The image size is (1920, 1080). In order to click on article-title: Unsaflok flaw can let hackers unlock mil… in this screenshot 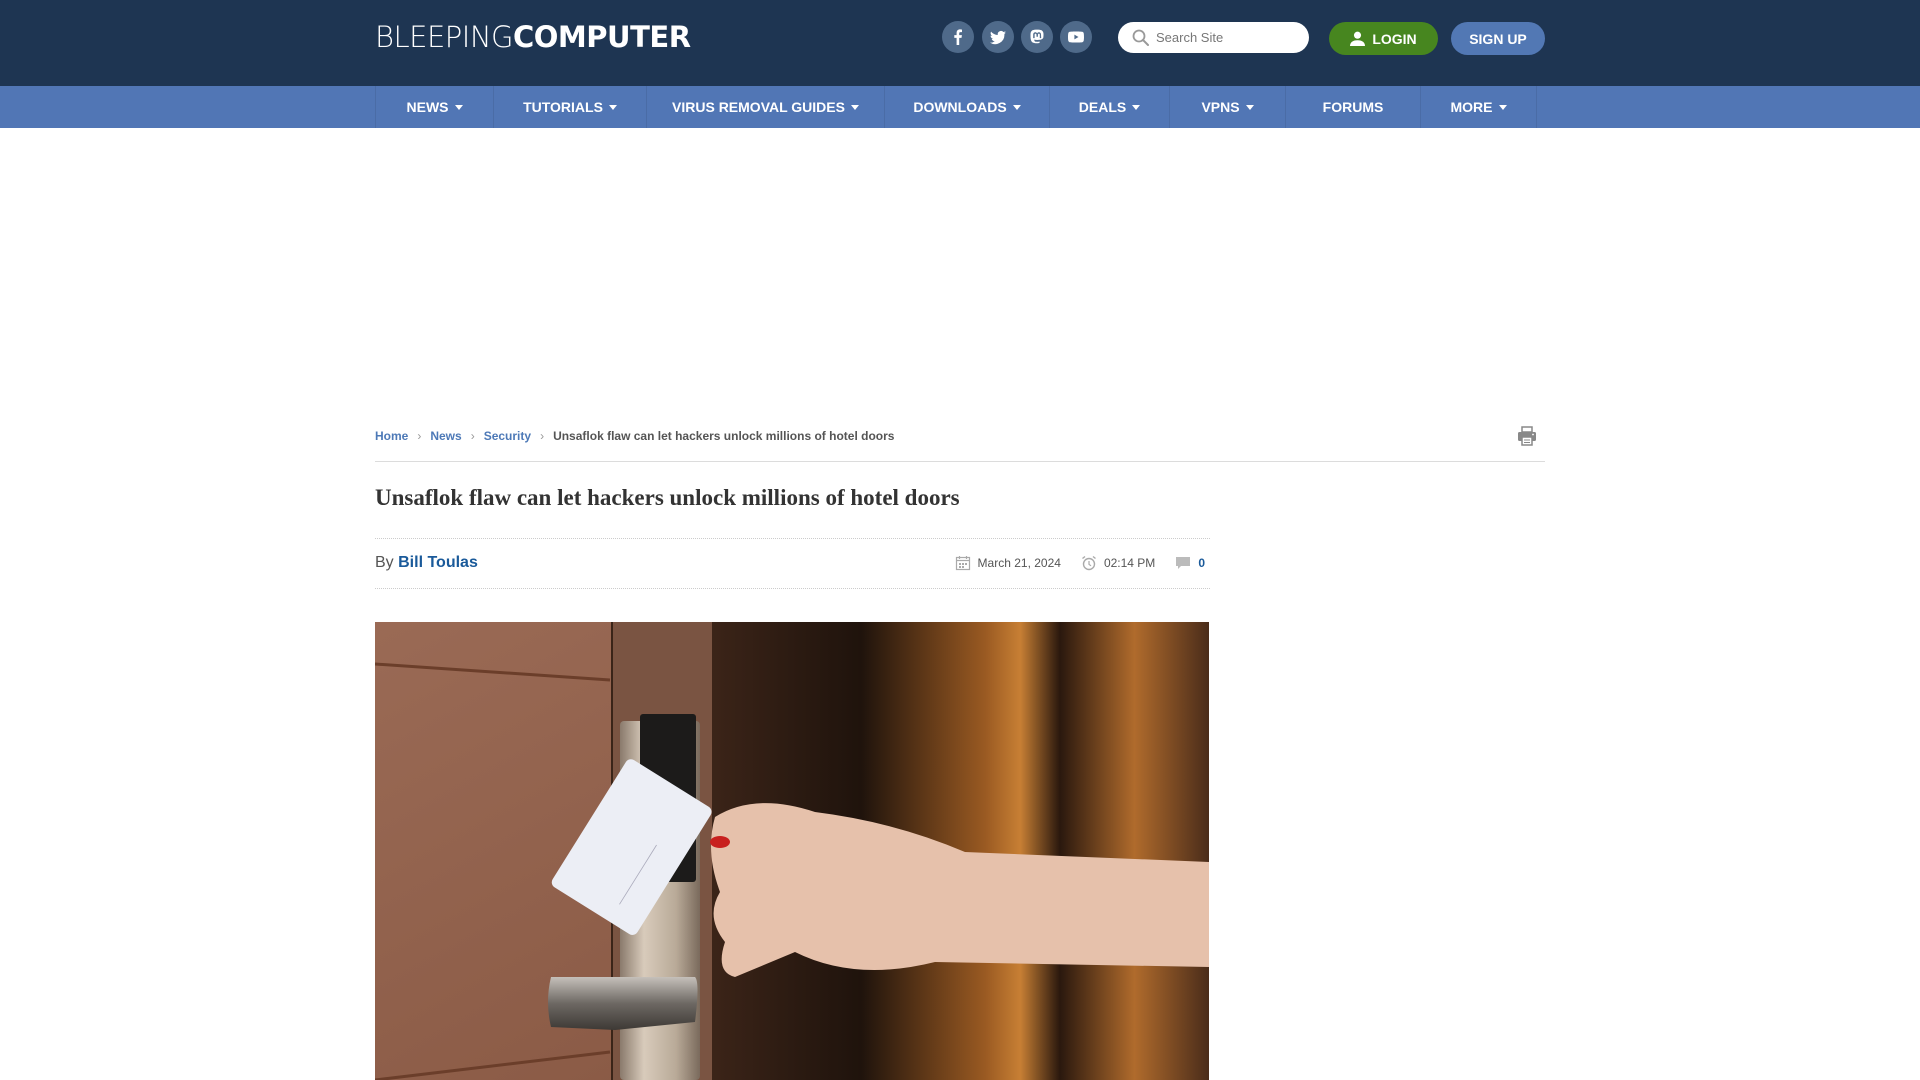, I will do `click(667, 497)`.